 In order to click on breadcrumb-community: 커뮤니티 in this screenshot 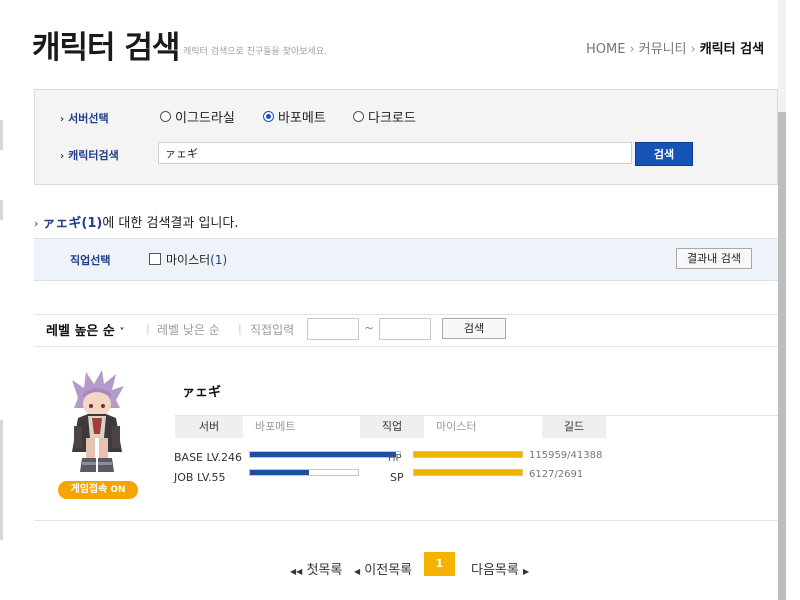, I will do `click(663, 49)`.